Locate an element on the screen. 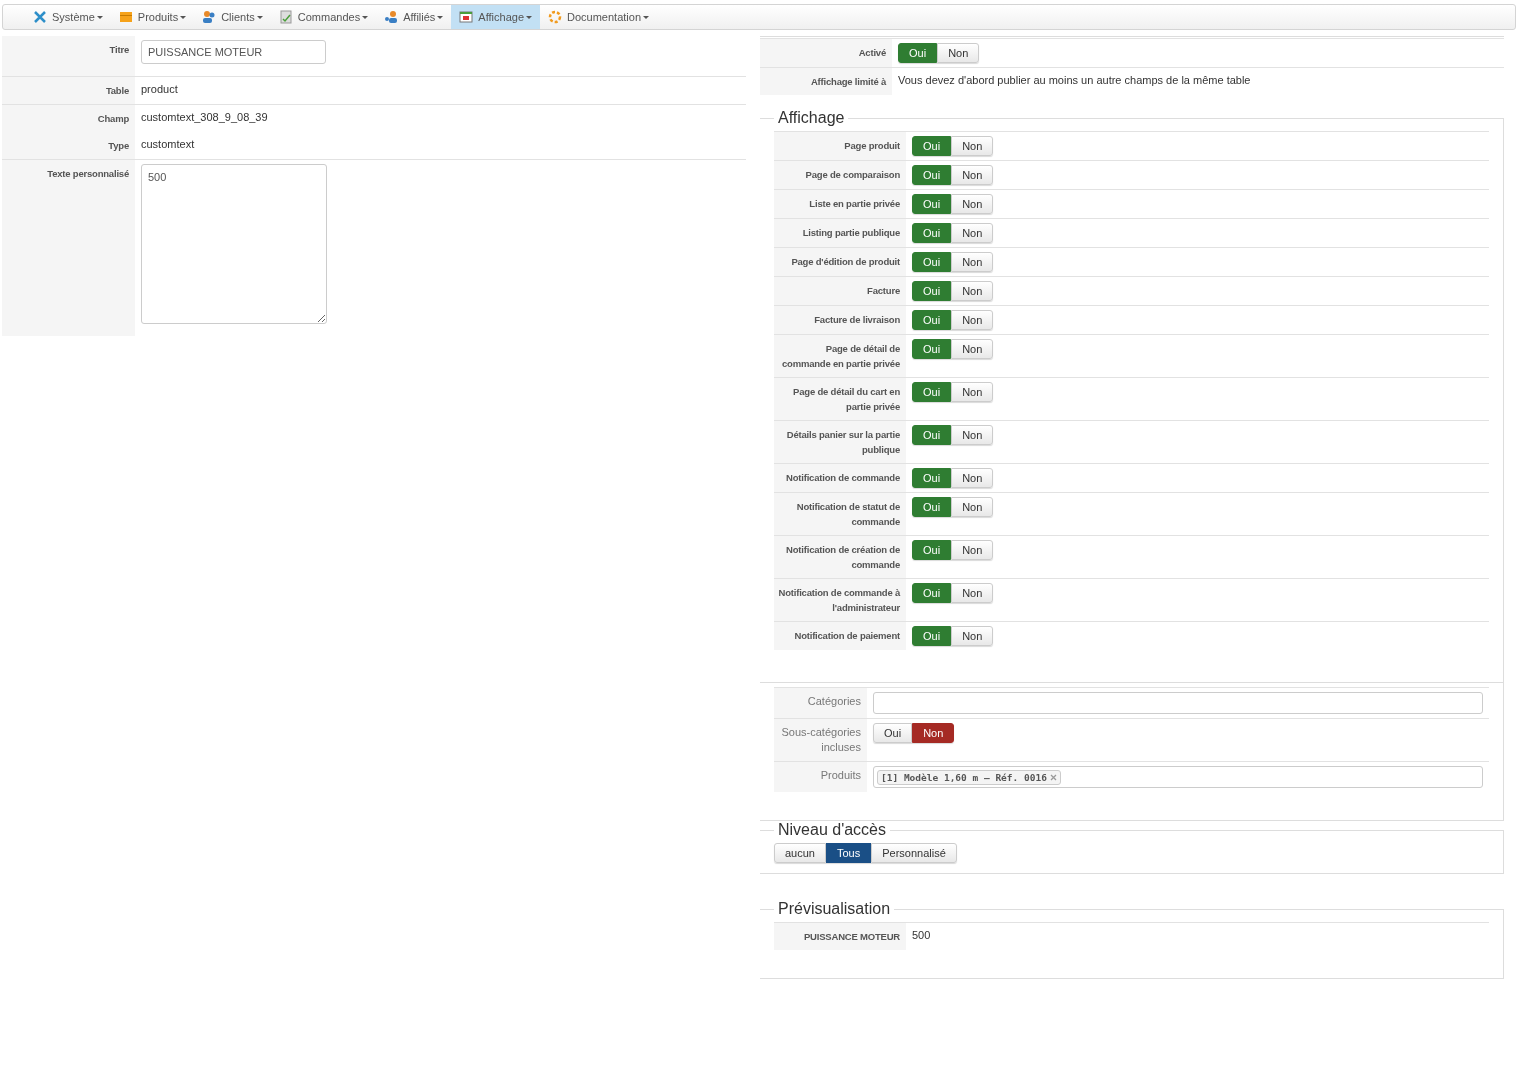 This screenshot has width=1518, height=1080. document-icon is located at coordinates (285, 17).